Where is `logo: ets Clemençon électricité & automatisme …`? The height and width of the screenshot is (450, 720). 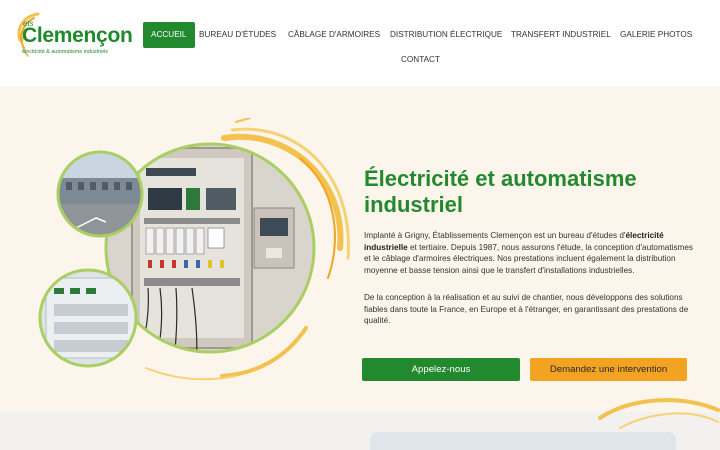
logo: ets Clemençon électricité & automatisme … is located at coordinates (73, 36).